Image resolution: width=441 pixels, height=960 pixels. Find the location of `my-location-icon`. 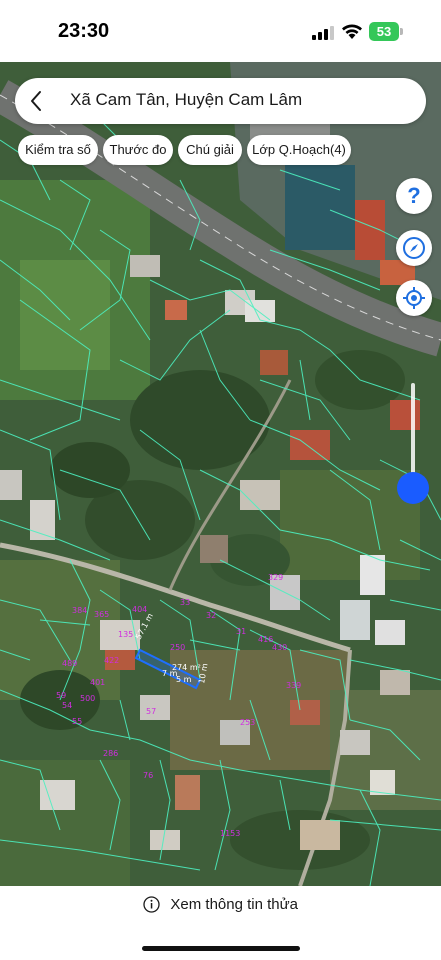

my-location-icon is located at coordinates (414, 298).